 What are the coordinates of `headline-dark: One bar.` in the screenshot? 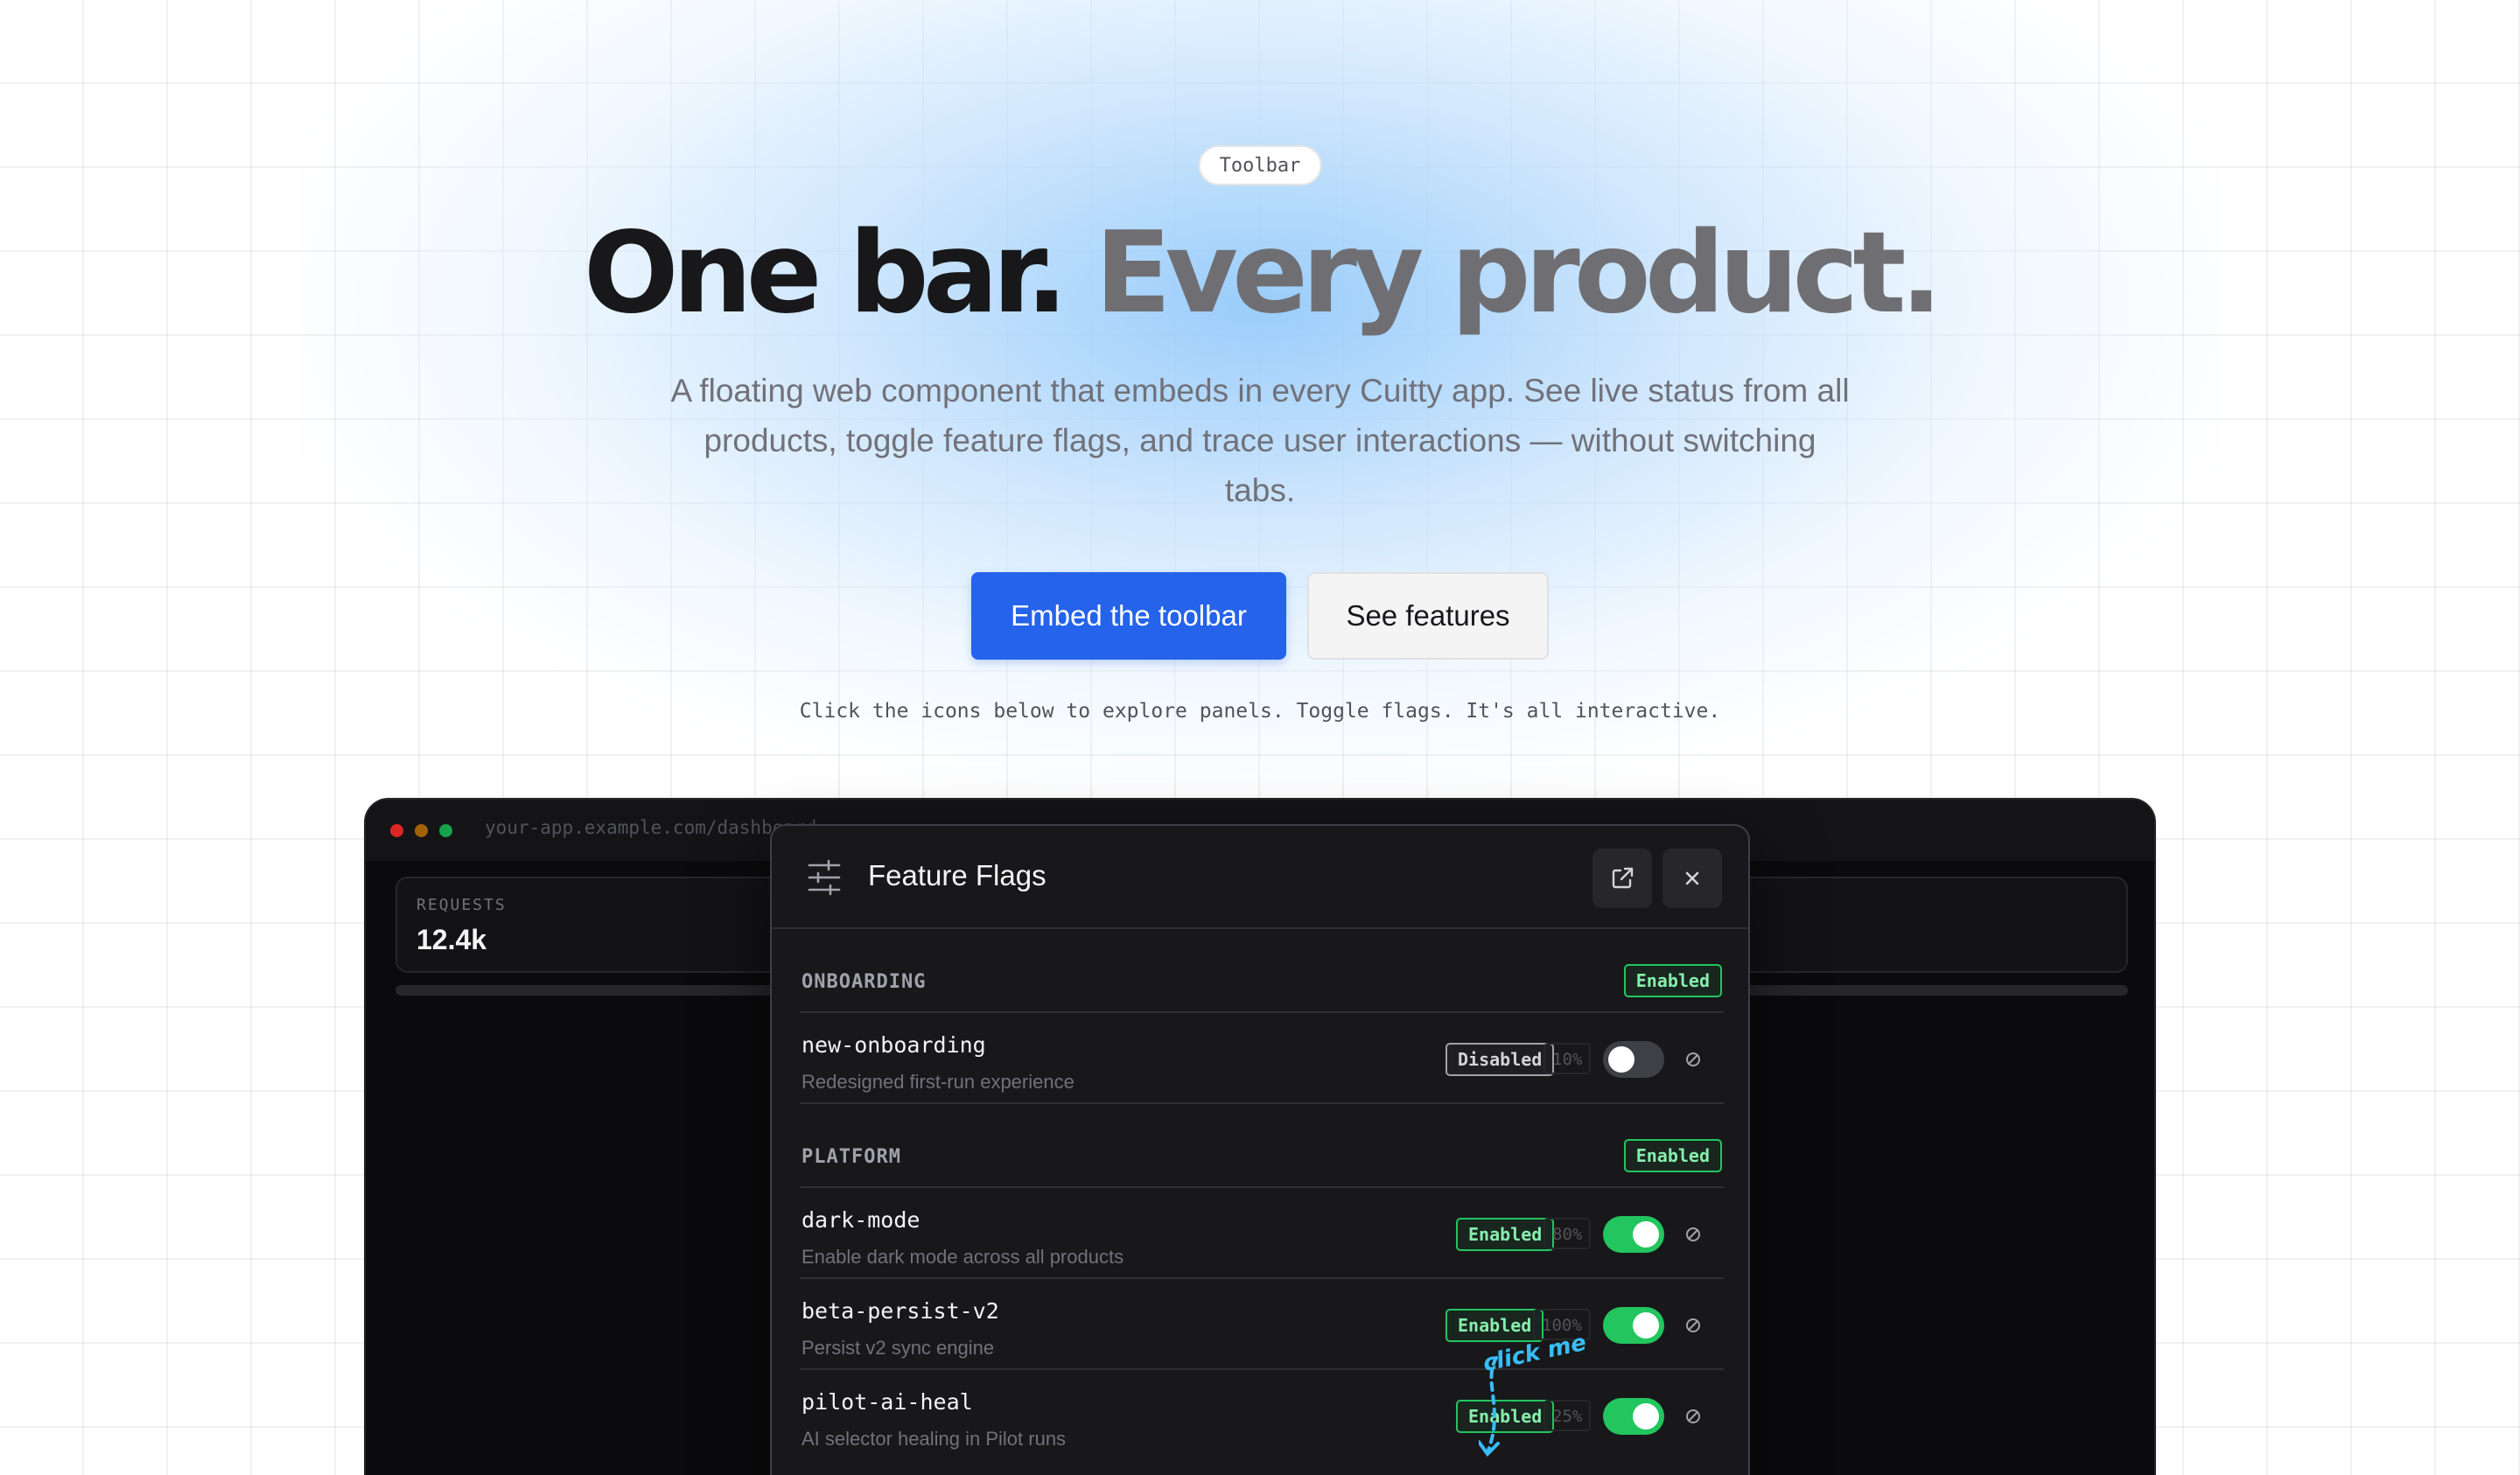 It's located at (825, 273).